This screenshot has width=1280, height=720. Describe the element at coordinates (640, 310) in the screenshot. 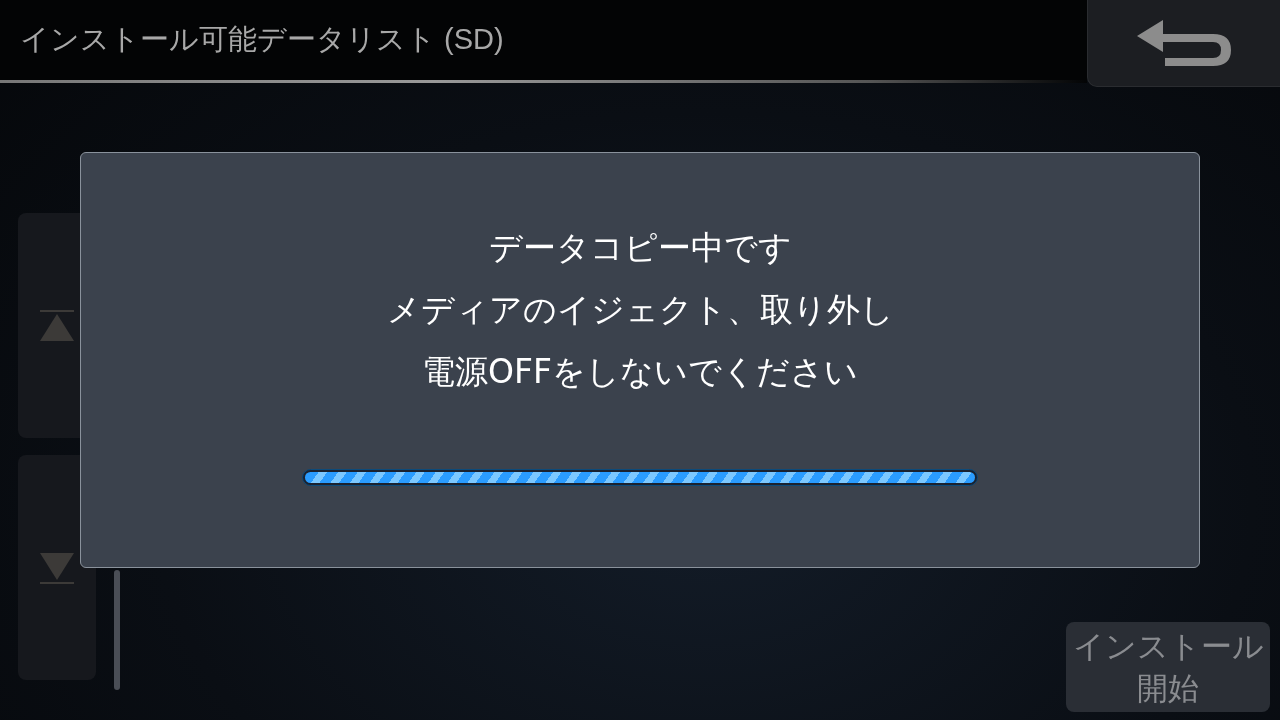

I see `dialog-message-line: メディアのイジェクト、取り外し` at that location.